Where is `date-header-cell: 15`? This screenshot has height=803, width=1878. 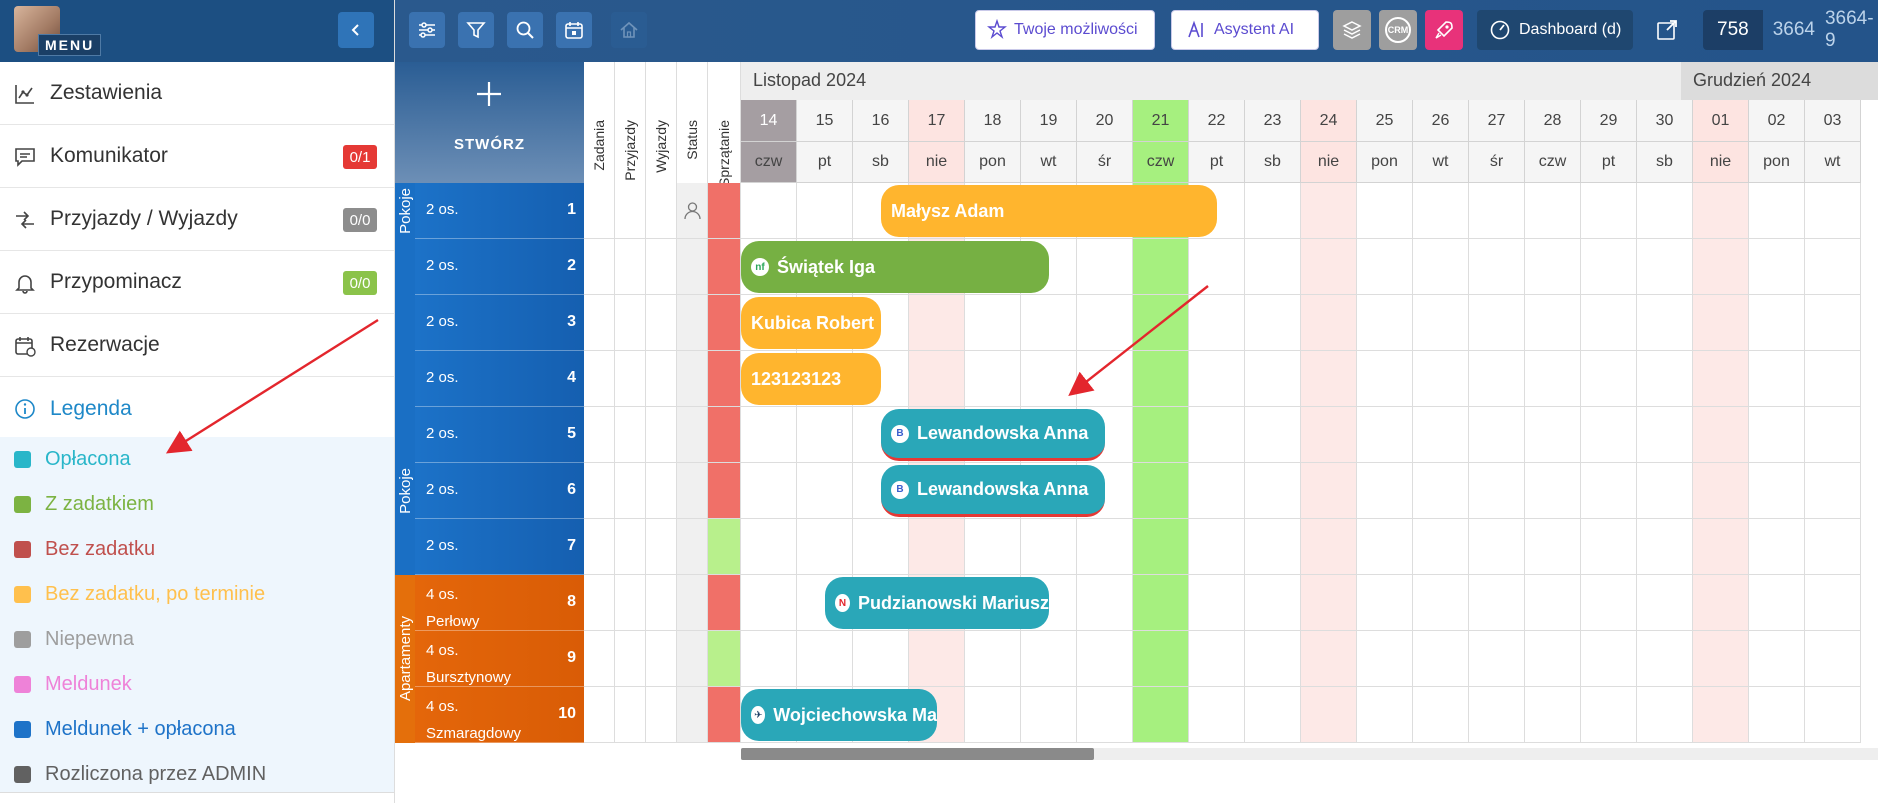
date-header-cell: 15 is located at coordinates (825, 121).